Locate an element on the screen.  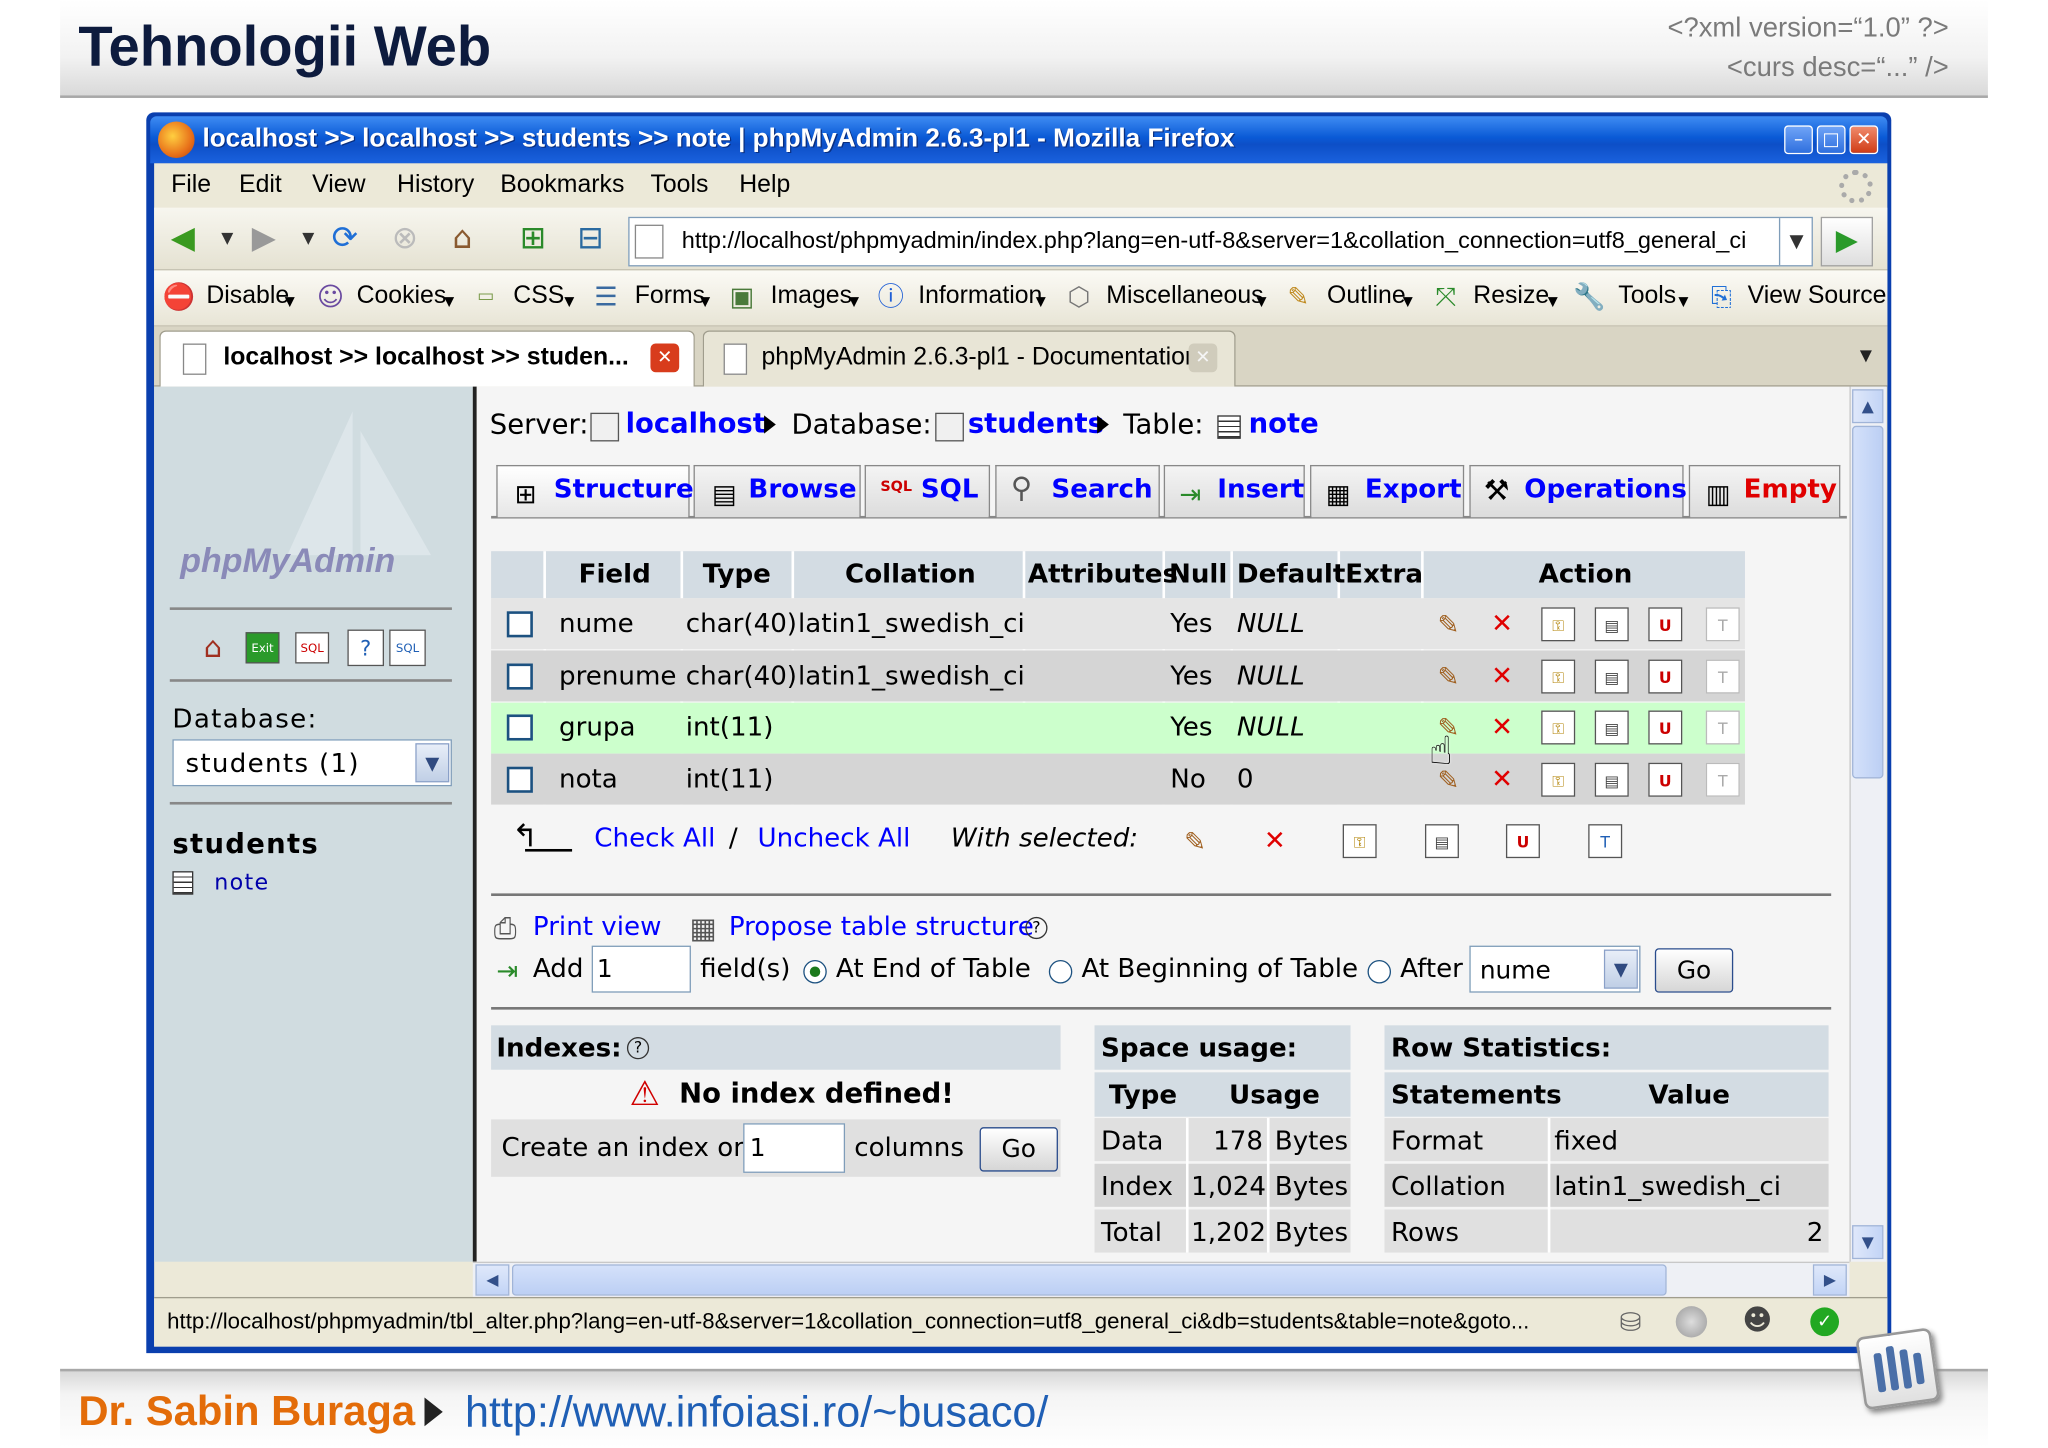
menu-help: Help is located at coordinates (764, 185).